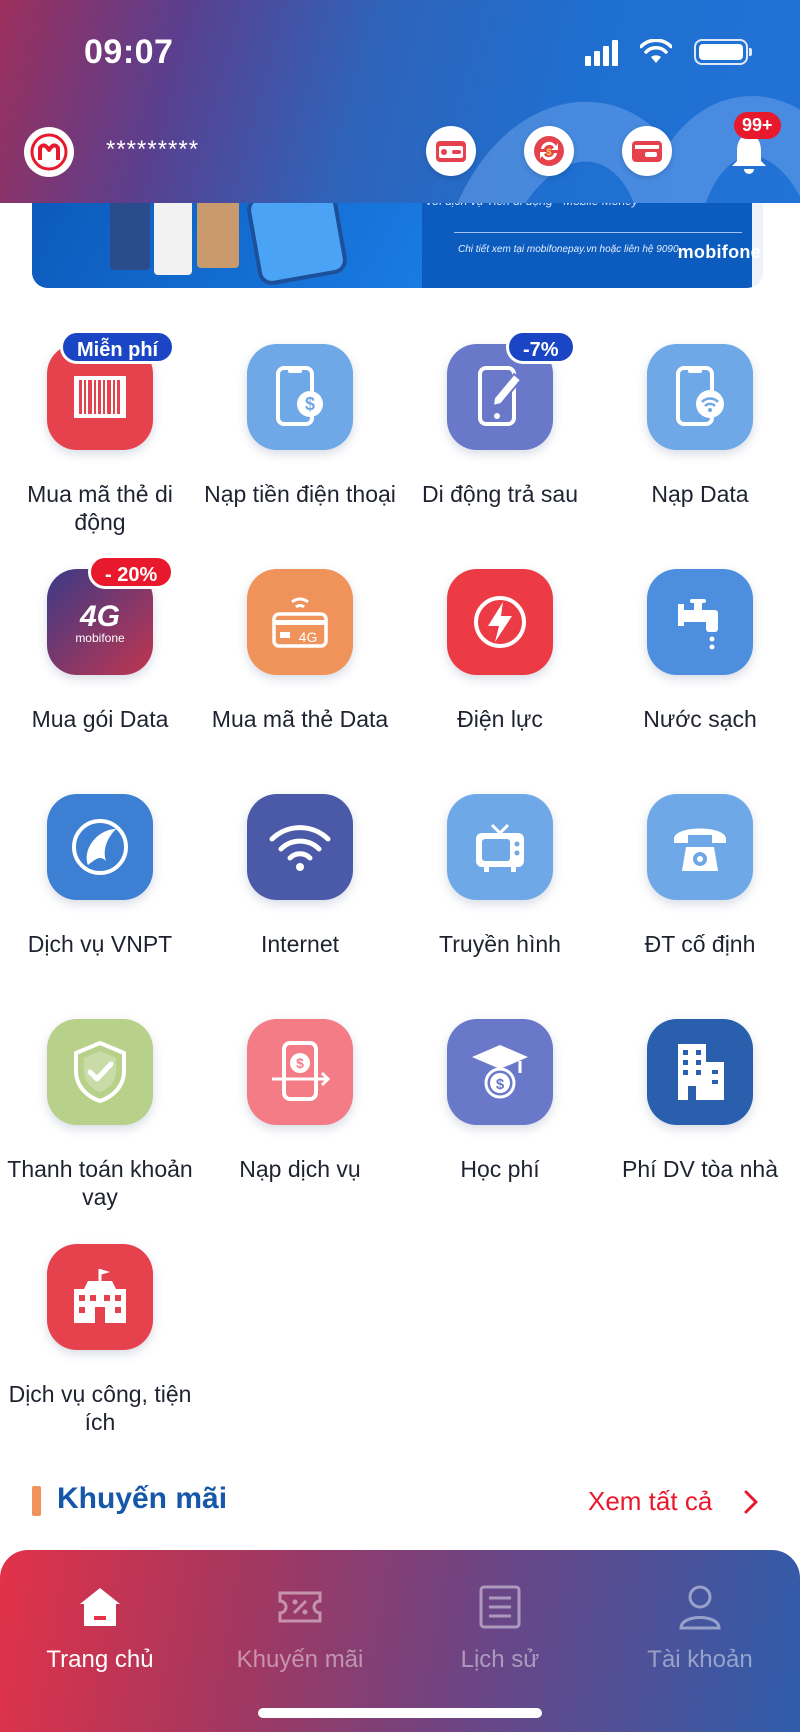  What do you see at coordinates (500, 622) in the screenshot?
I see `lightning-icon` at bounding box center [500, 622].